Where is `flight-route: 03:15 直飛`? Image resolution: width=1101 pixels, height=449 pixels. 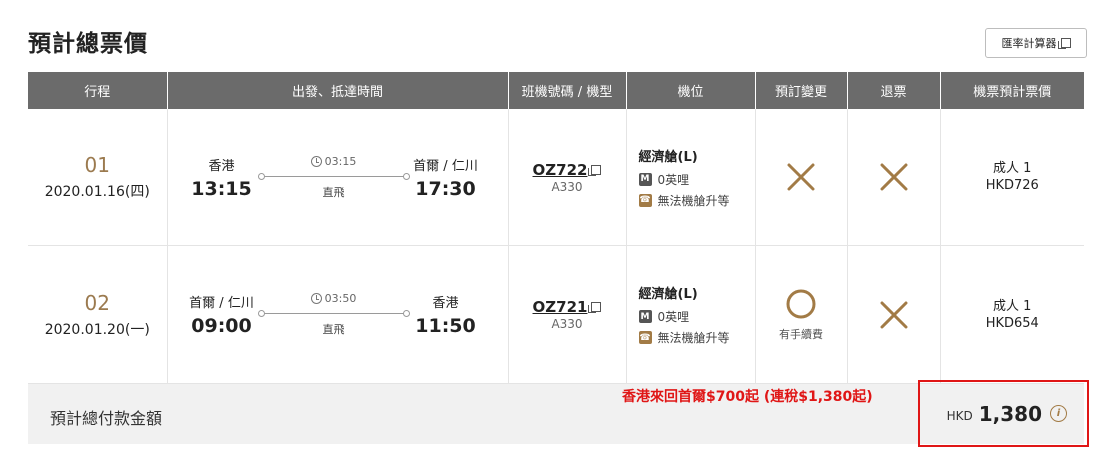 flight-route: 03:15 直飛 is located at coordinates (333, 177).